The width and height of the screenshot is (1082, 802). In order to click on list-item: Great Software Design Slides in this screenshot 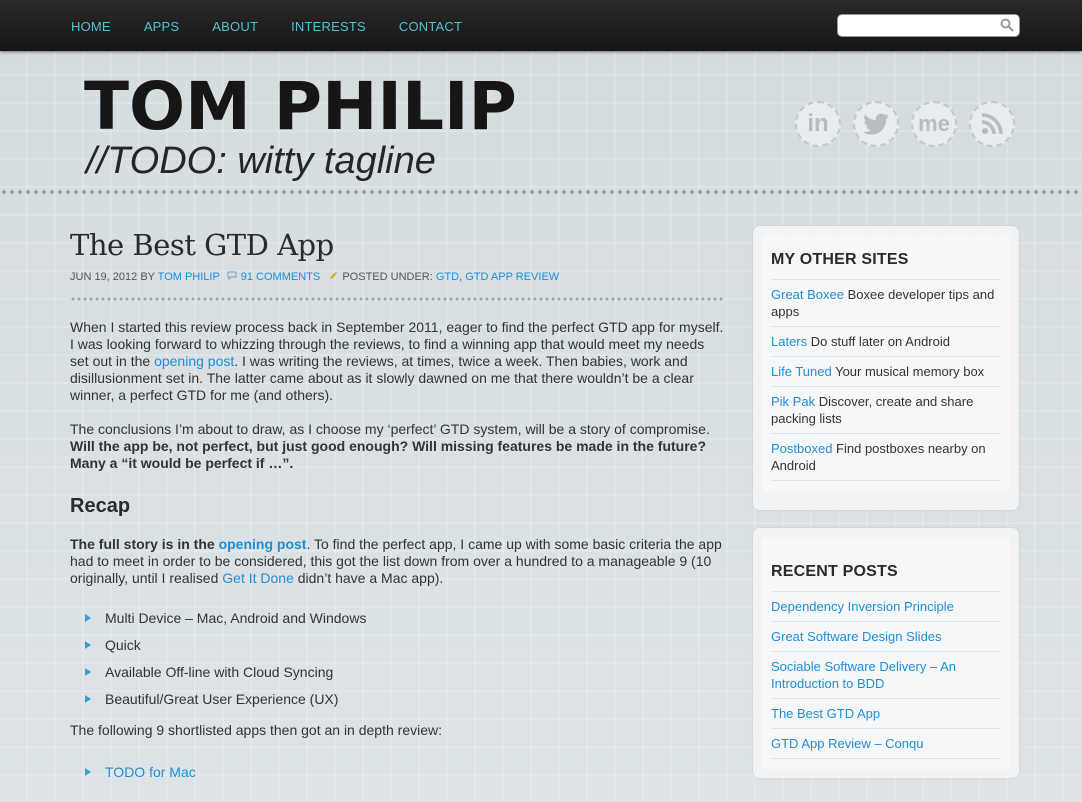, I will do `click(886, 636)`.